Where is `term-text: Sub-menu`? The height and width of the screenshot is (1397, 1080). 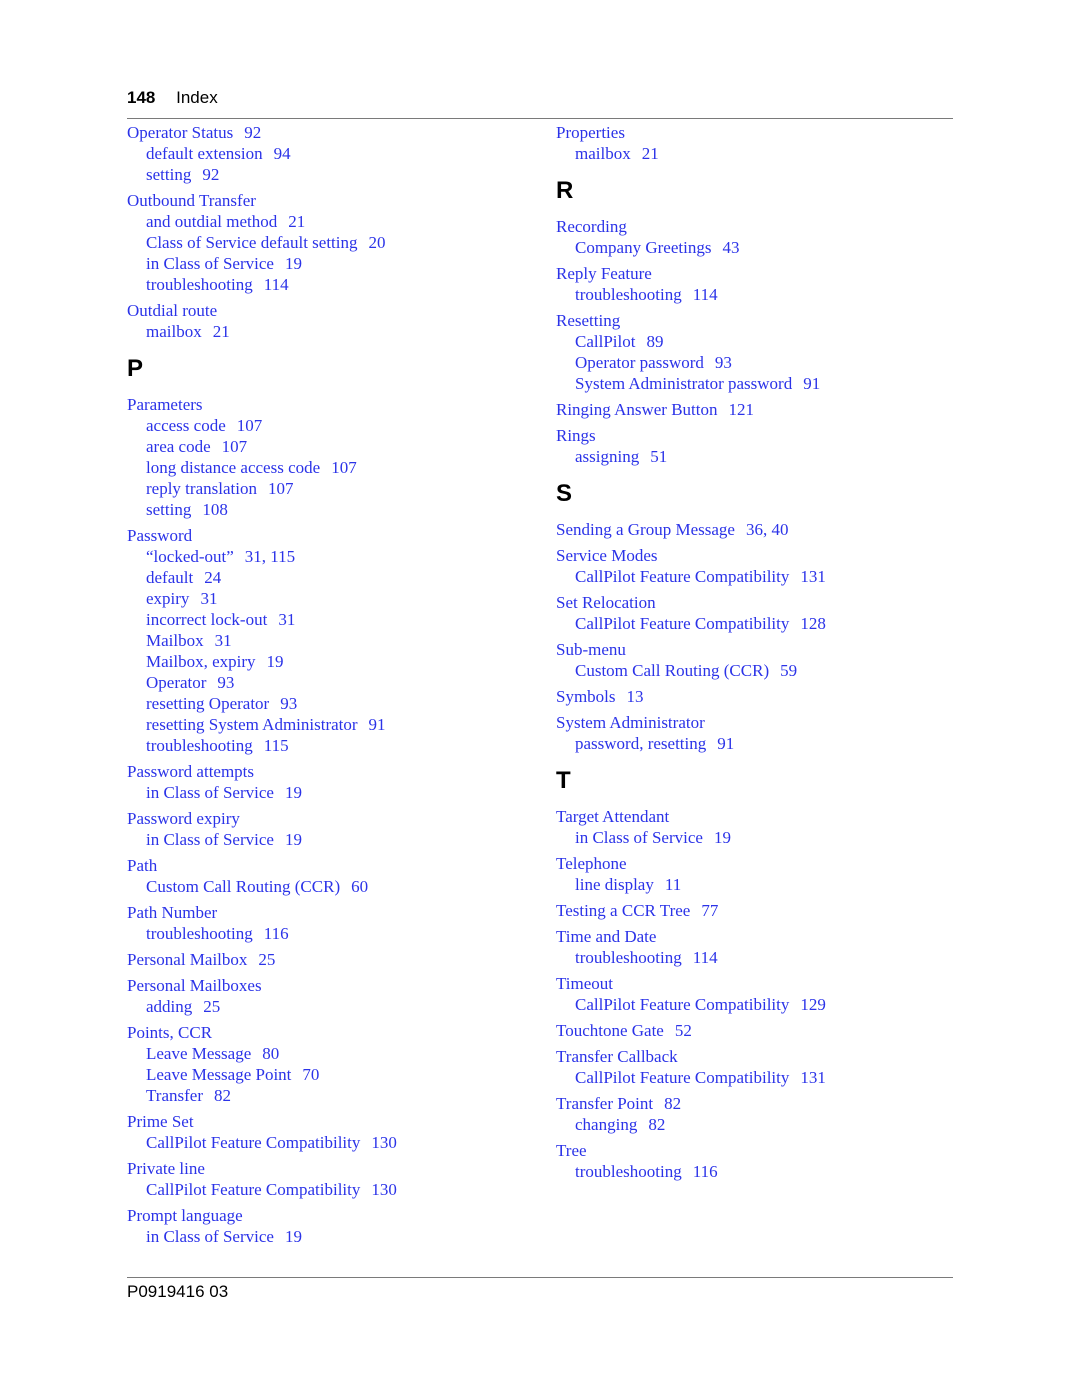
term-text: Sub-menu is located at coordinates (591, 649).